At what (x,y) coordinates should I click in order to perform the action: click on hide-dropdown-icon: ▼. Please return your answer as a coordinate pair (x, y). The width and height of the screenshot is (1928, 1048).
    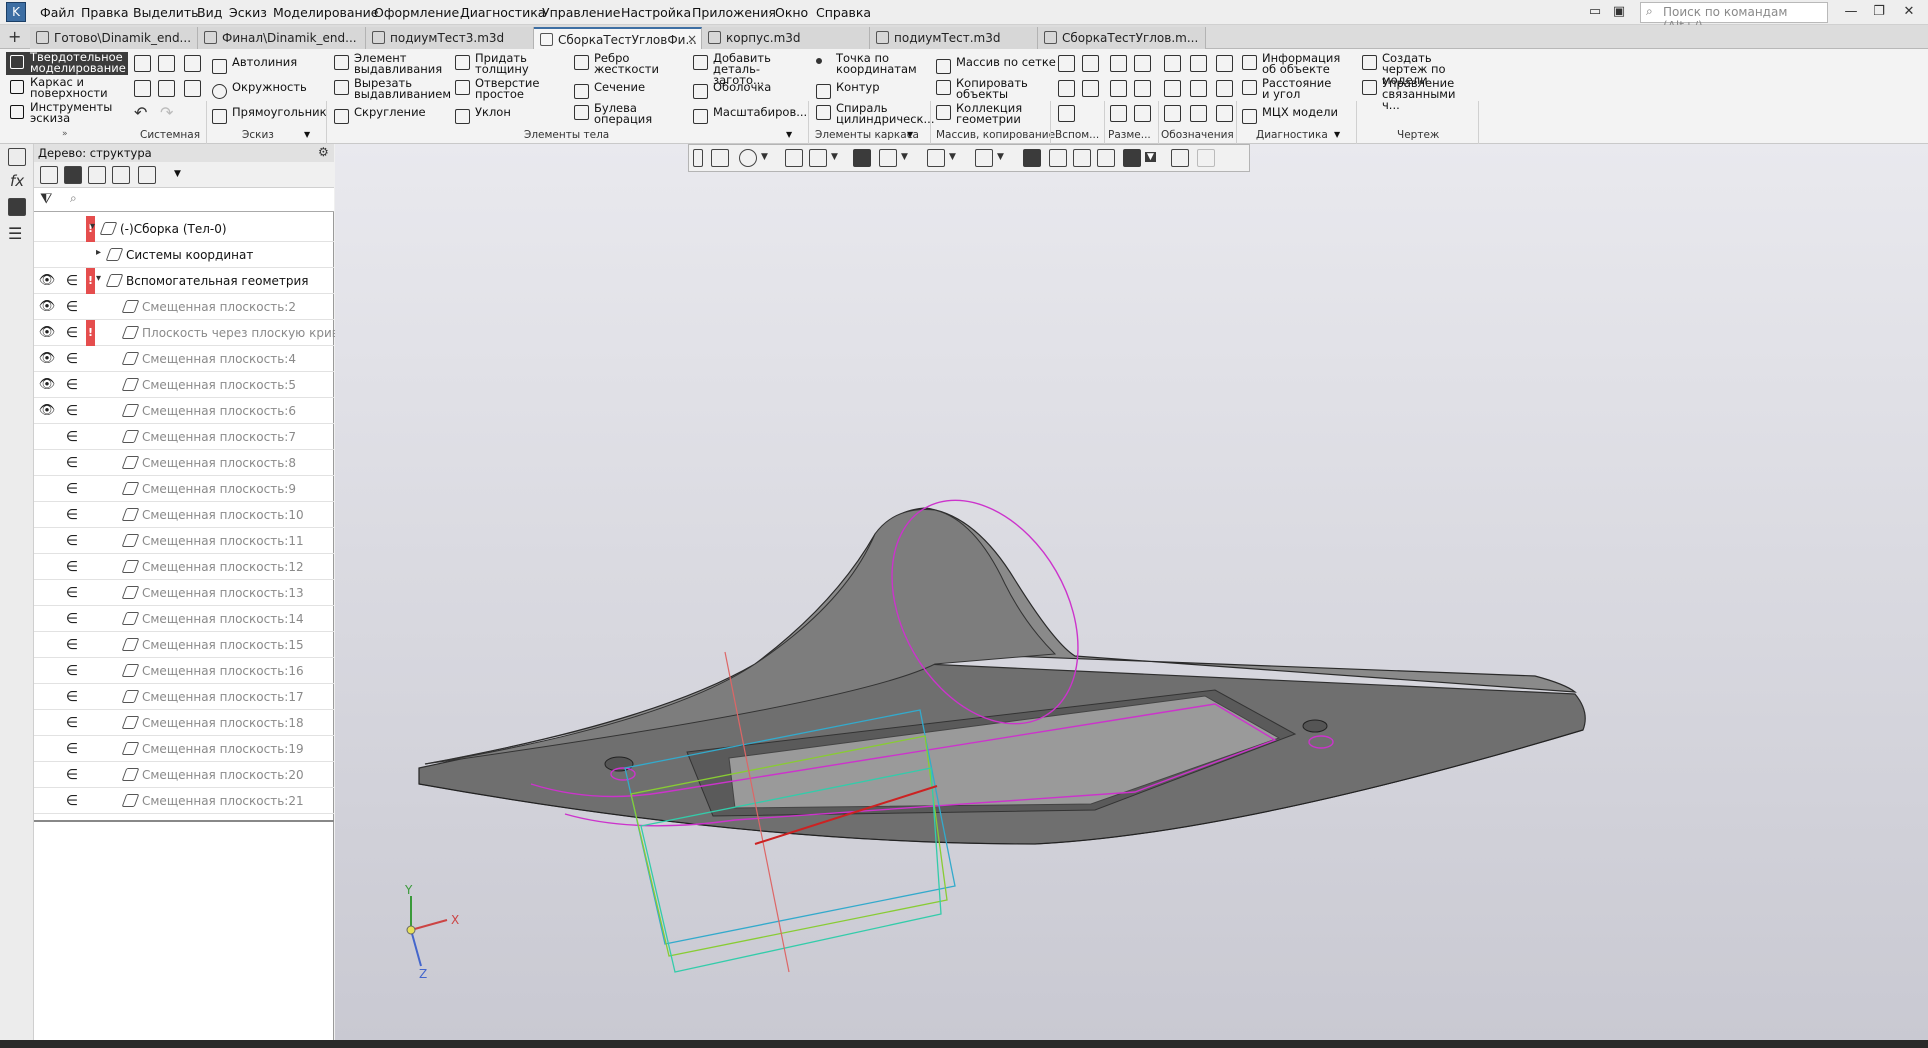
    Looking at the image, I should click on (952, 157).